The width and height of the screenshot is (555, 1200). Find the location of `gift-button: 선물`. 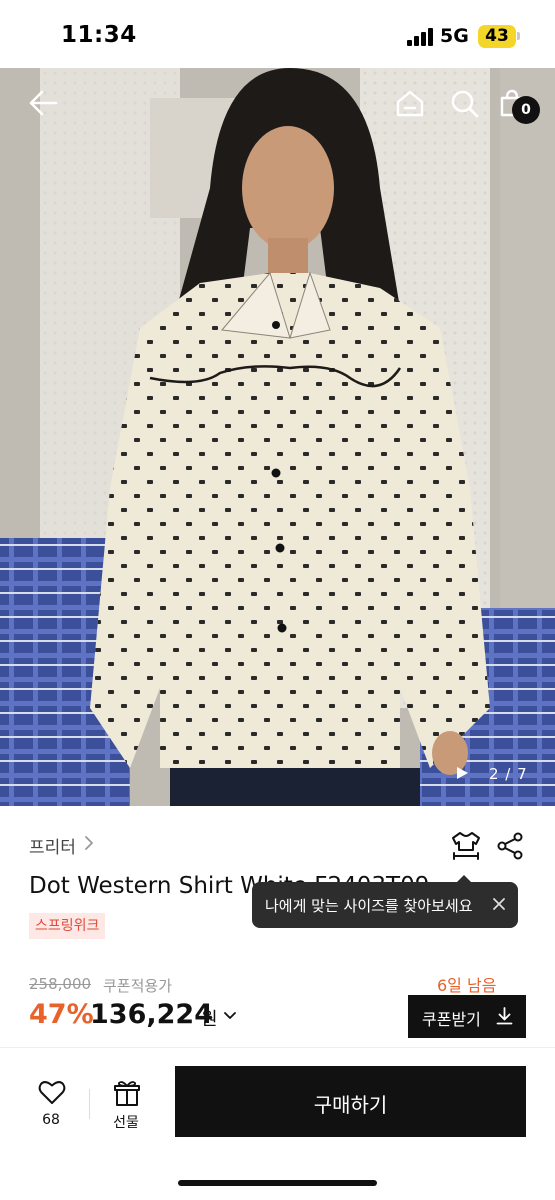

gift-button: 선물 is located at coordinates (126, 1107).